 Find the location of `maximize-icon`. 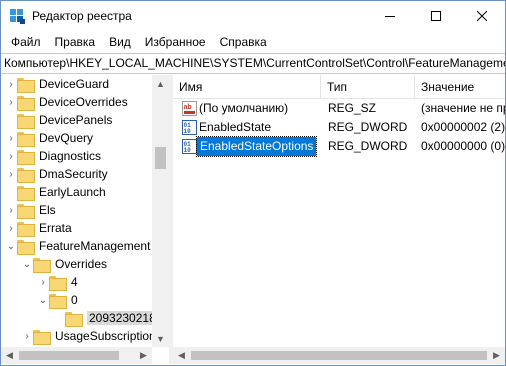

maximize-icon is located at coordinates (436, 16).